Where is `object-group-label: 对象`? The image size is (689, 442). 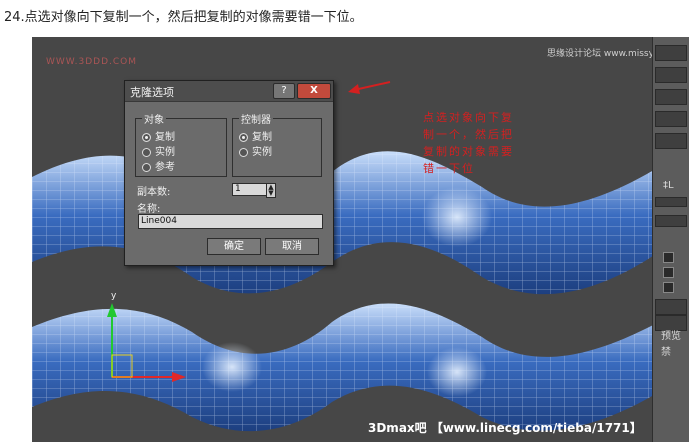 object-group-label: 对象 is located at coordinates (154, 118).